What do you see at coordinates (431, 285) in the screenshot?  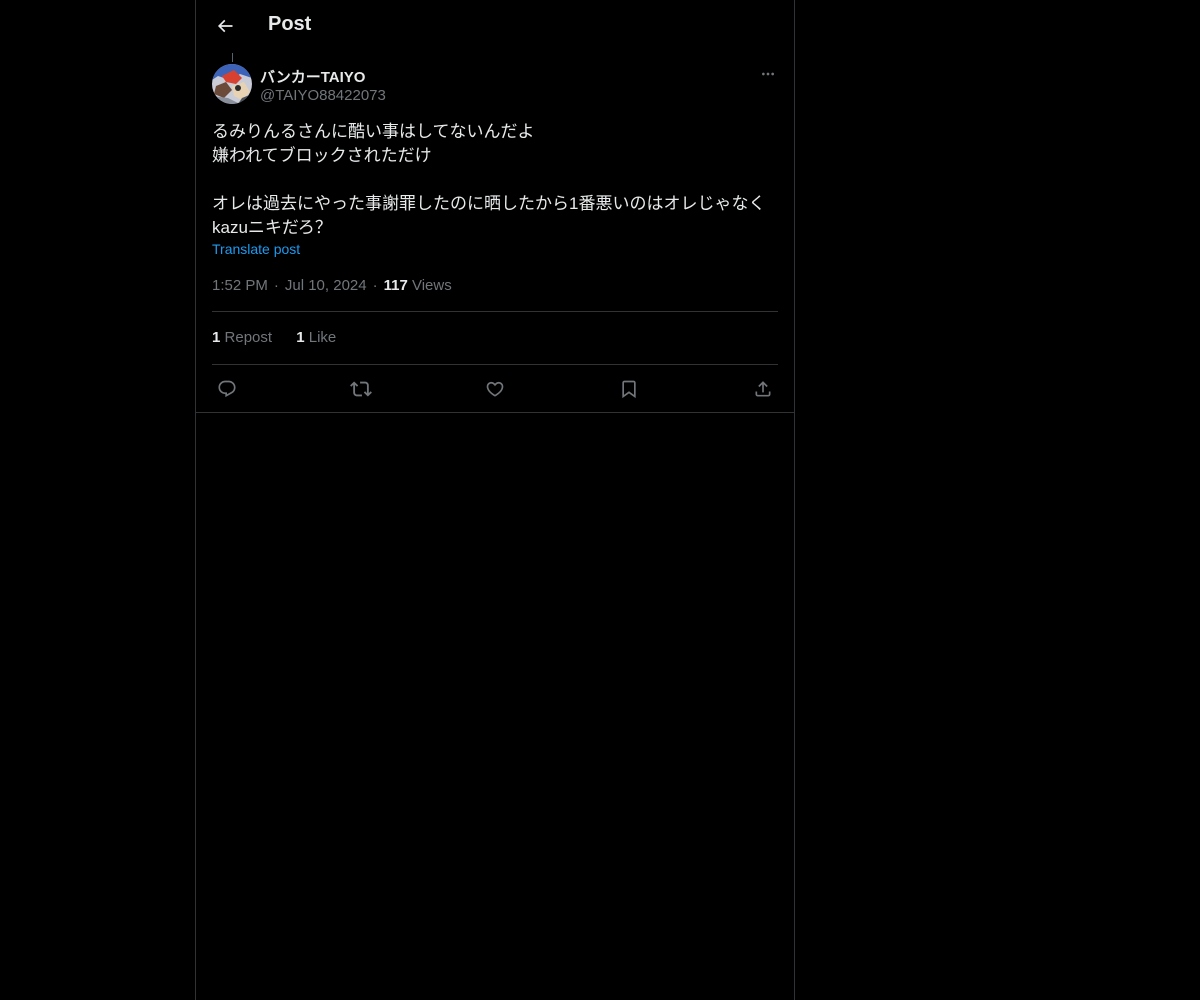 I see `views-label: Views` at bounding box center [431, 285].